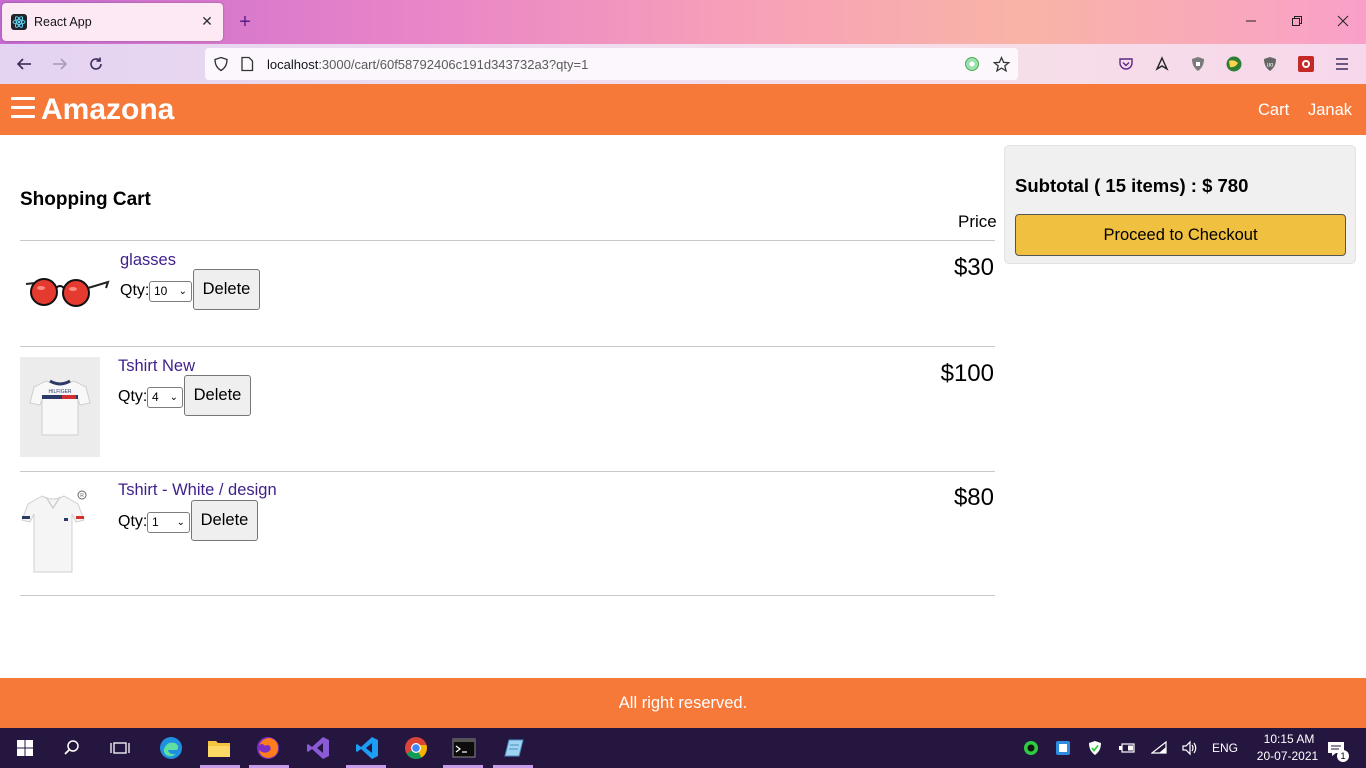  Describe the element at coordinates (683, 748) in the screenshot. I see `taskbar: ENG 10:15 AM 20-07-2021 1` at that location.